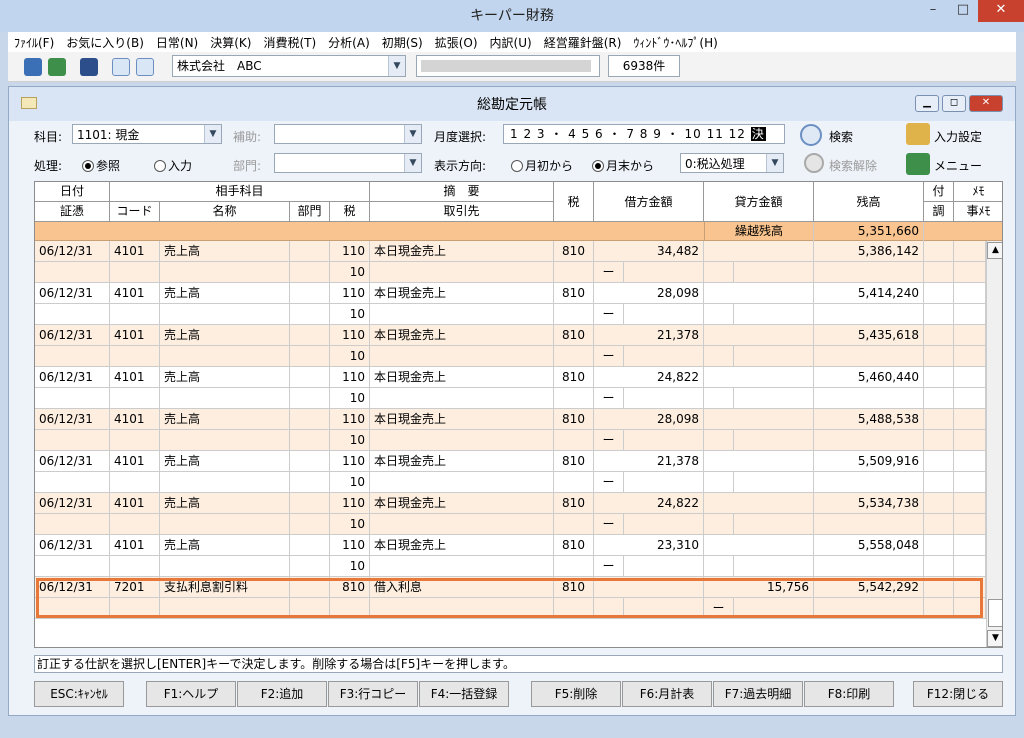  What do you see at coordinates (664, 272) in the screenshot?
I see `cell-sub-d2` at bounding box center [664, 272].